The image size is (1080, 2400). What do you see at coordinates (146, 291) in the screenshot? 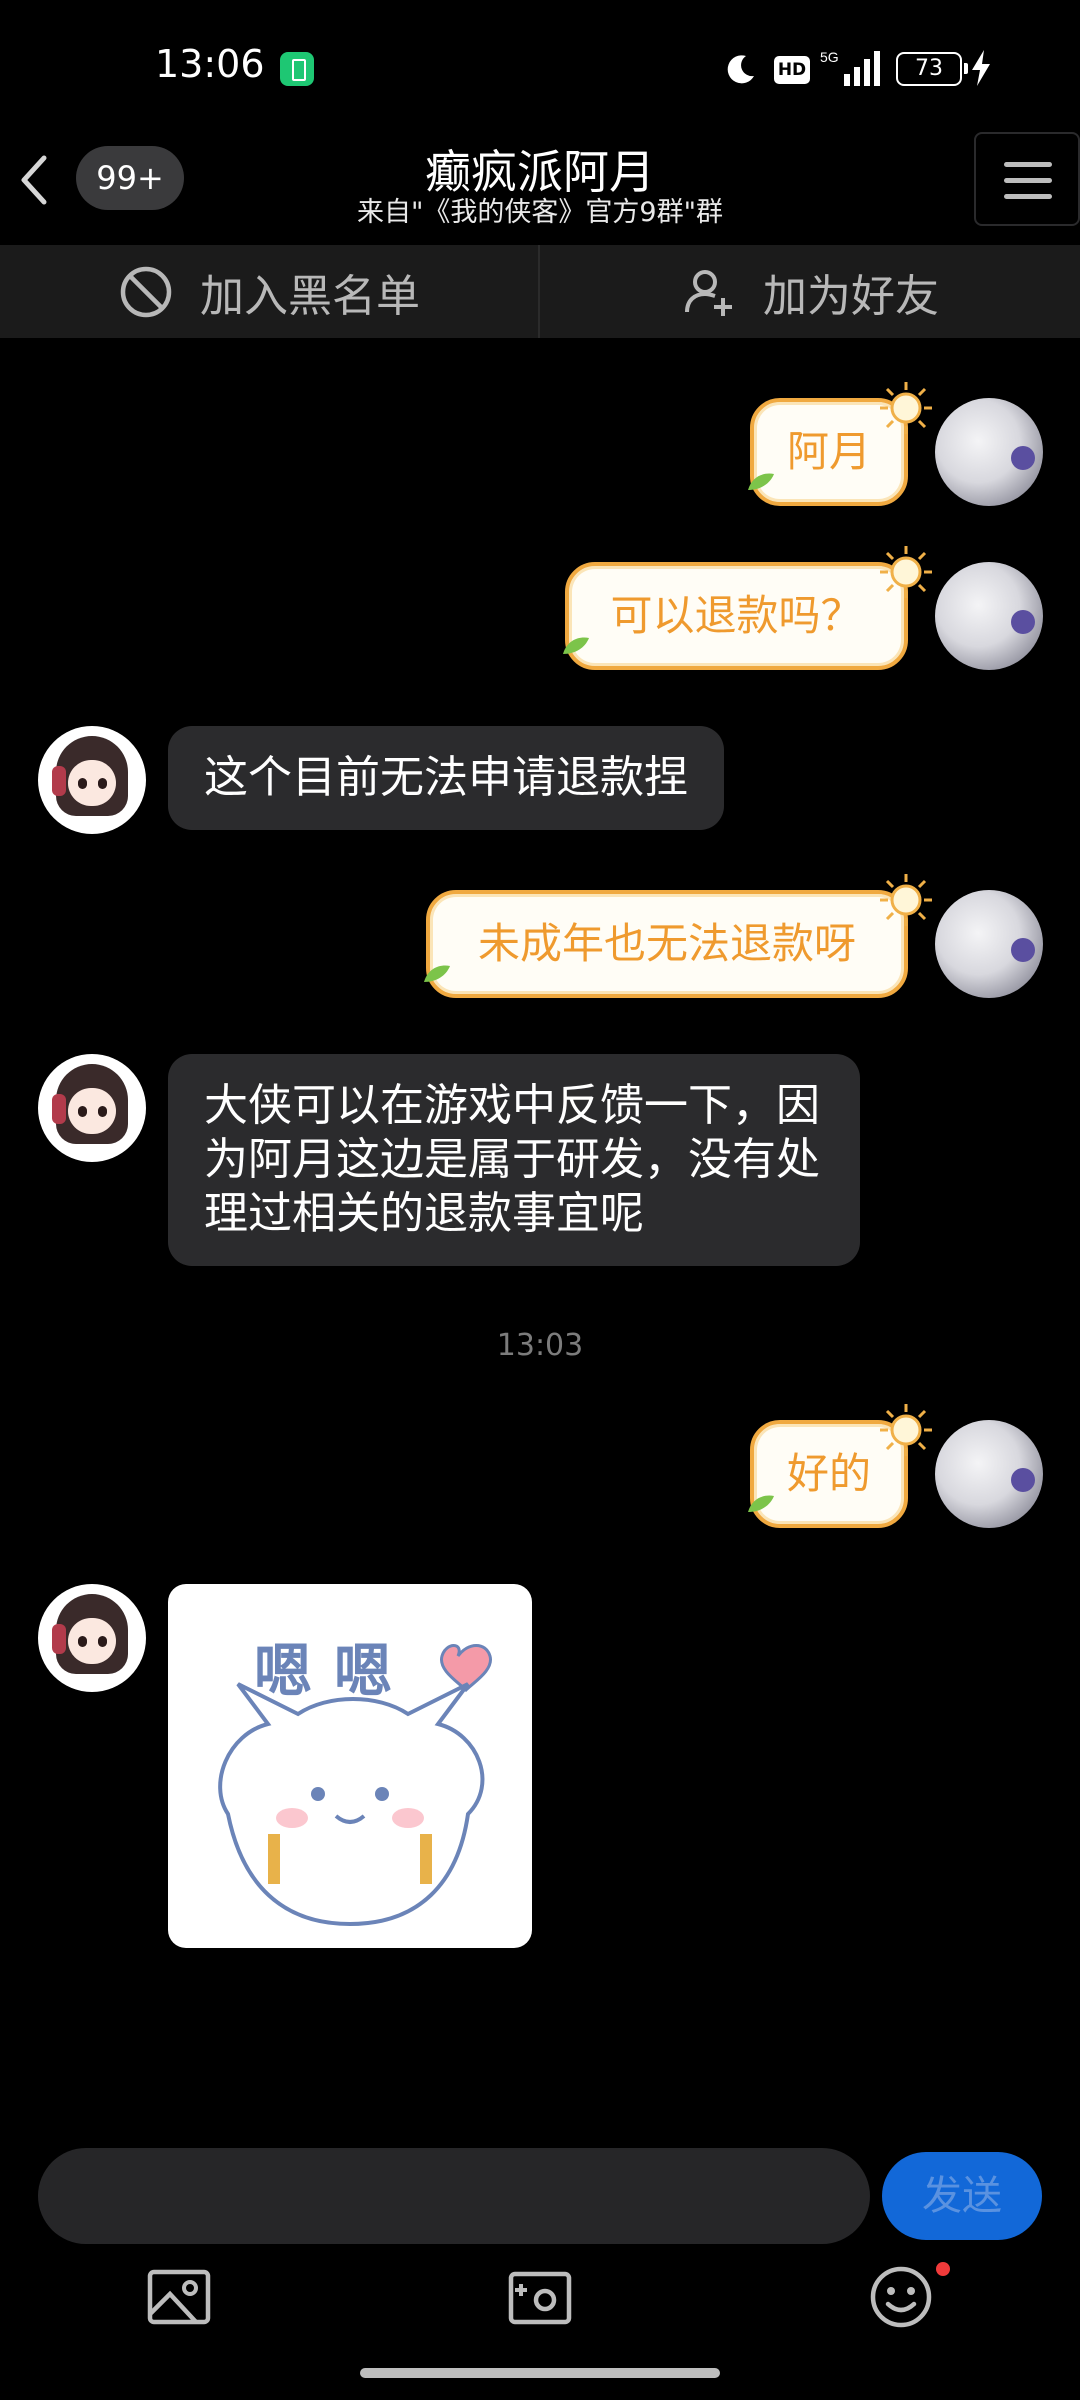
I see `block-icon` at bounding box center [146, 291].